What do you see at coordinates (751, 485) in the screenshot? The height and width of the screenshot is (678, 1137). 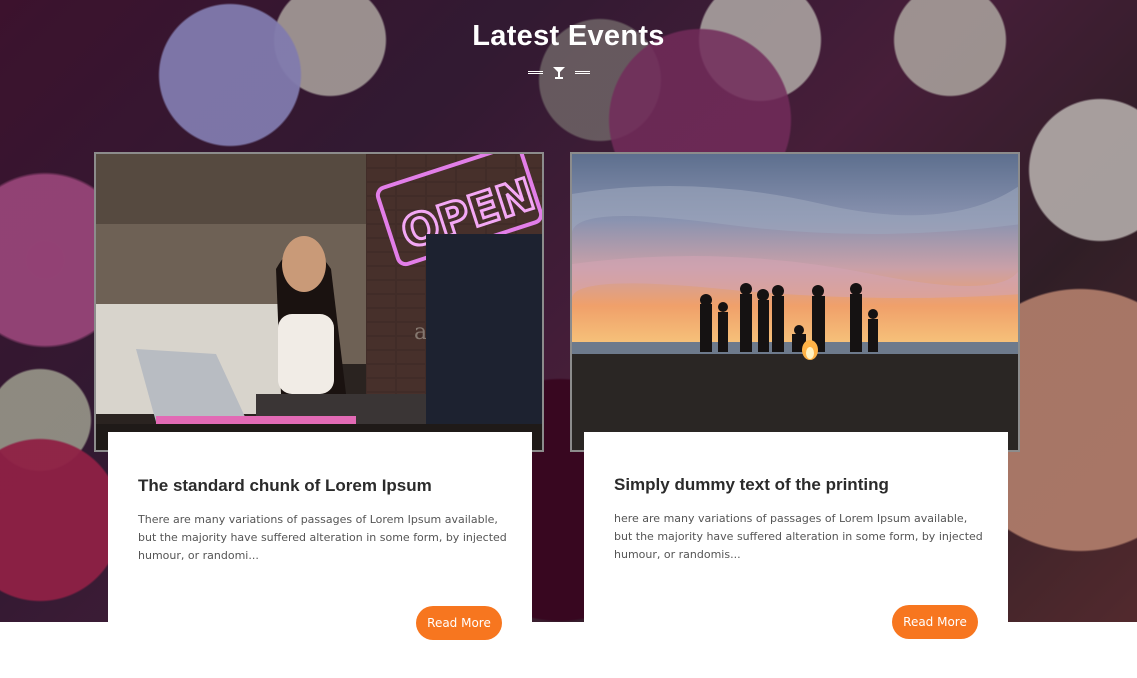 I see `event-title: Simply dummy text of the printing` at bounding box center [751, 485].